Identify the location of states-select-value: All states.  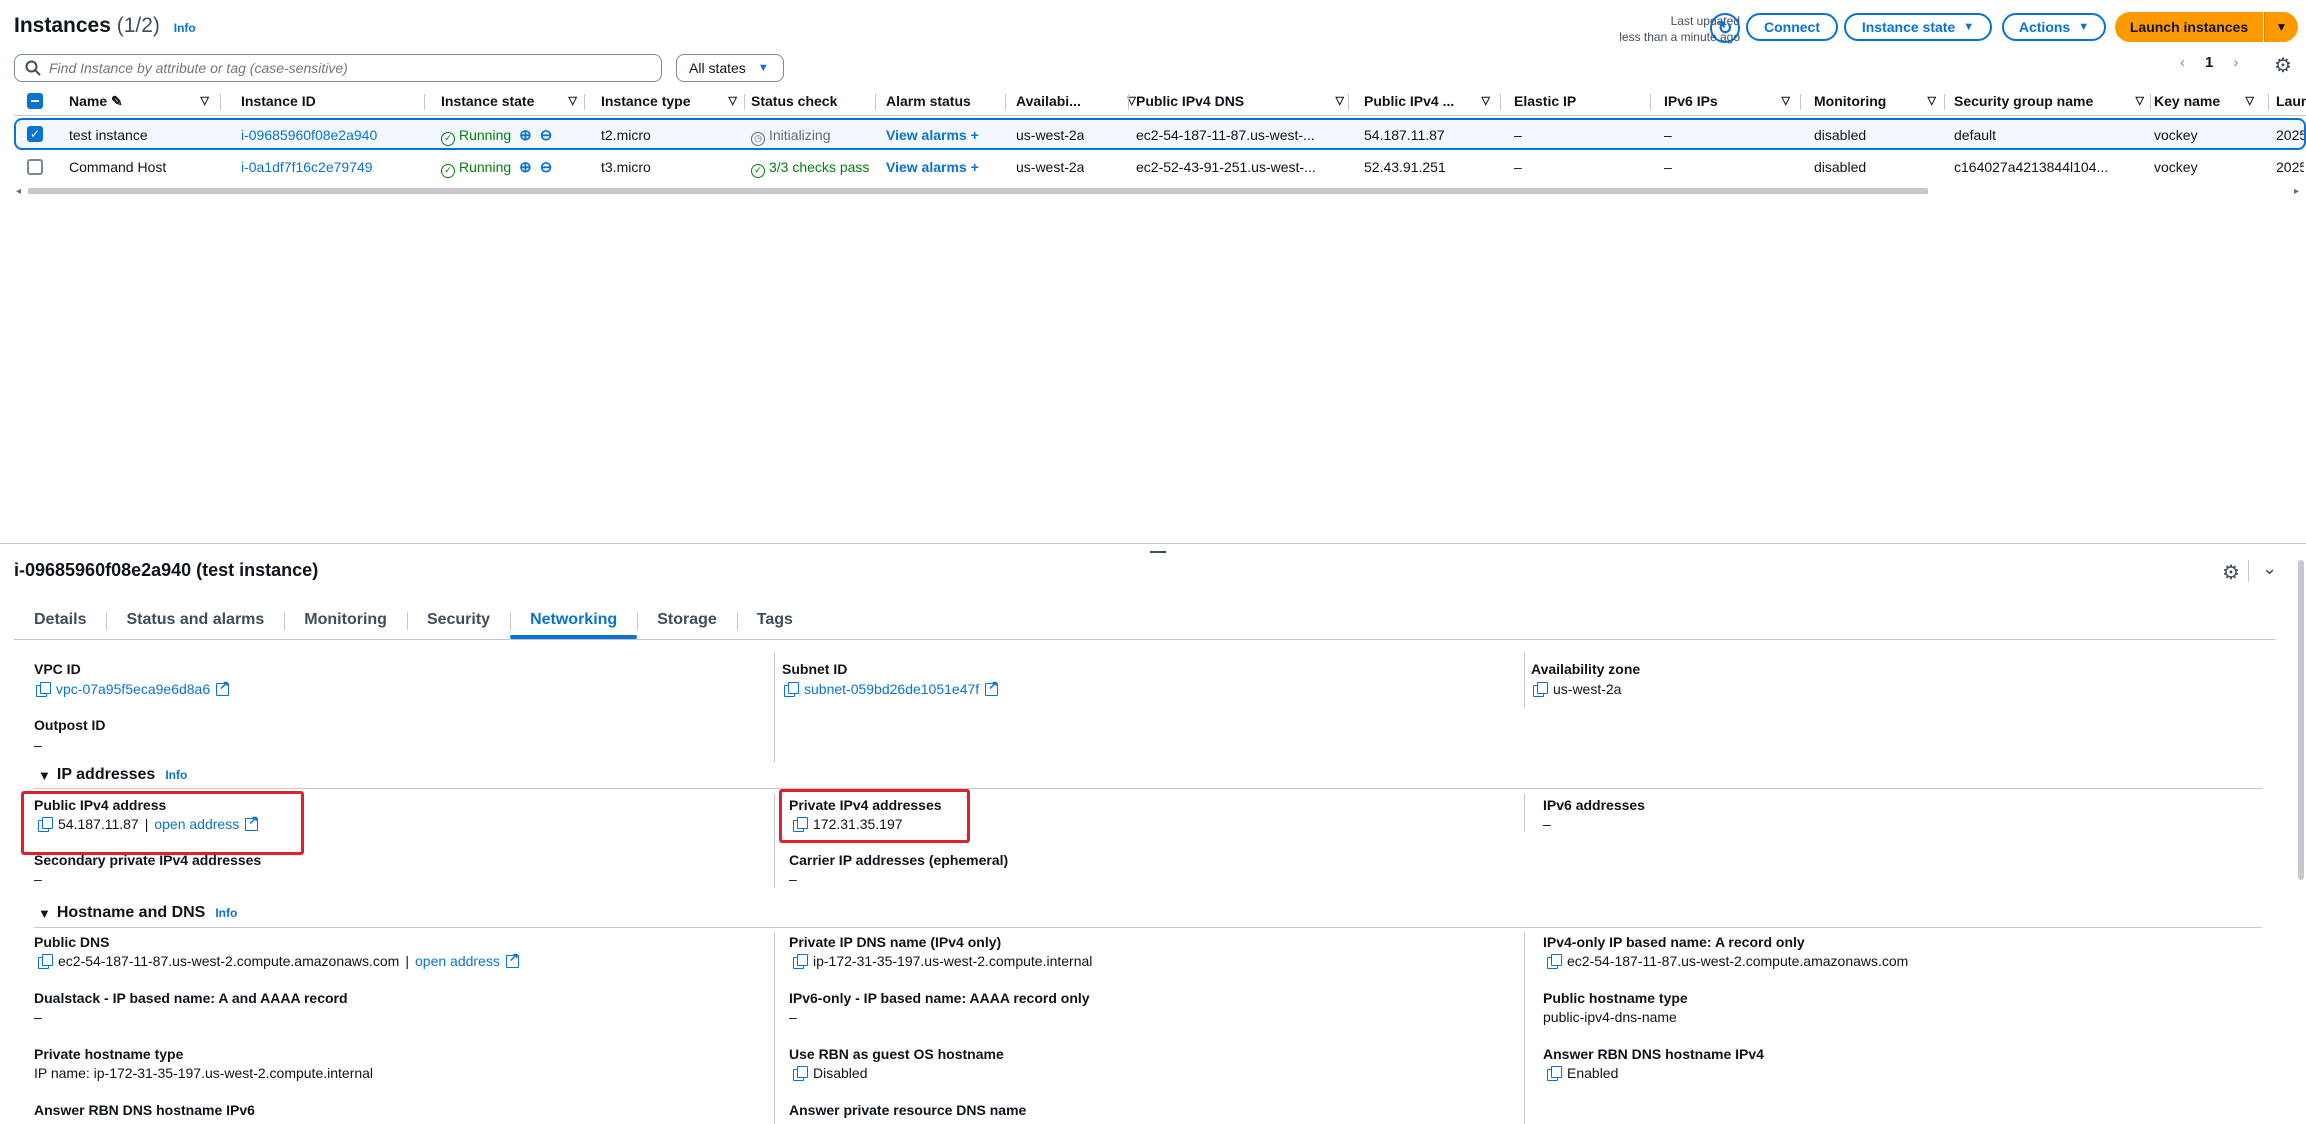
(717, 68).